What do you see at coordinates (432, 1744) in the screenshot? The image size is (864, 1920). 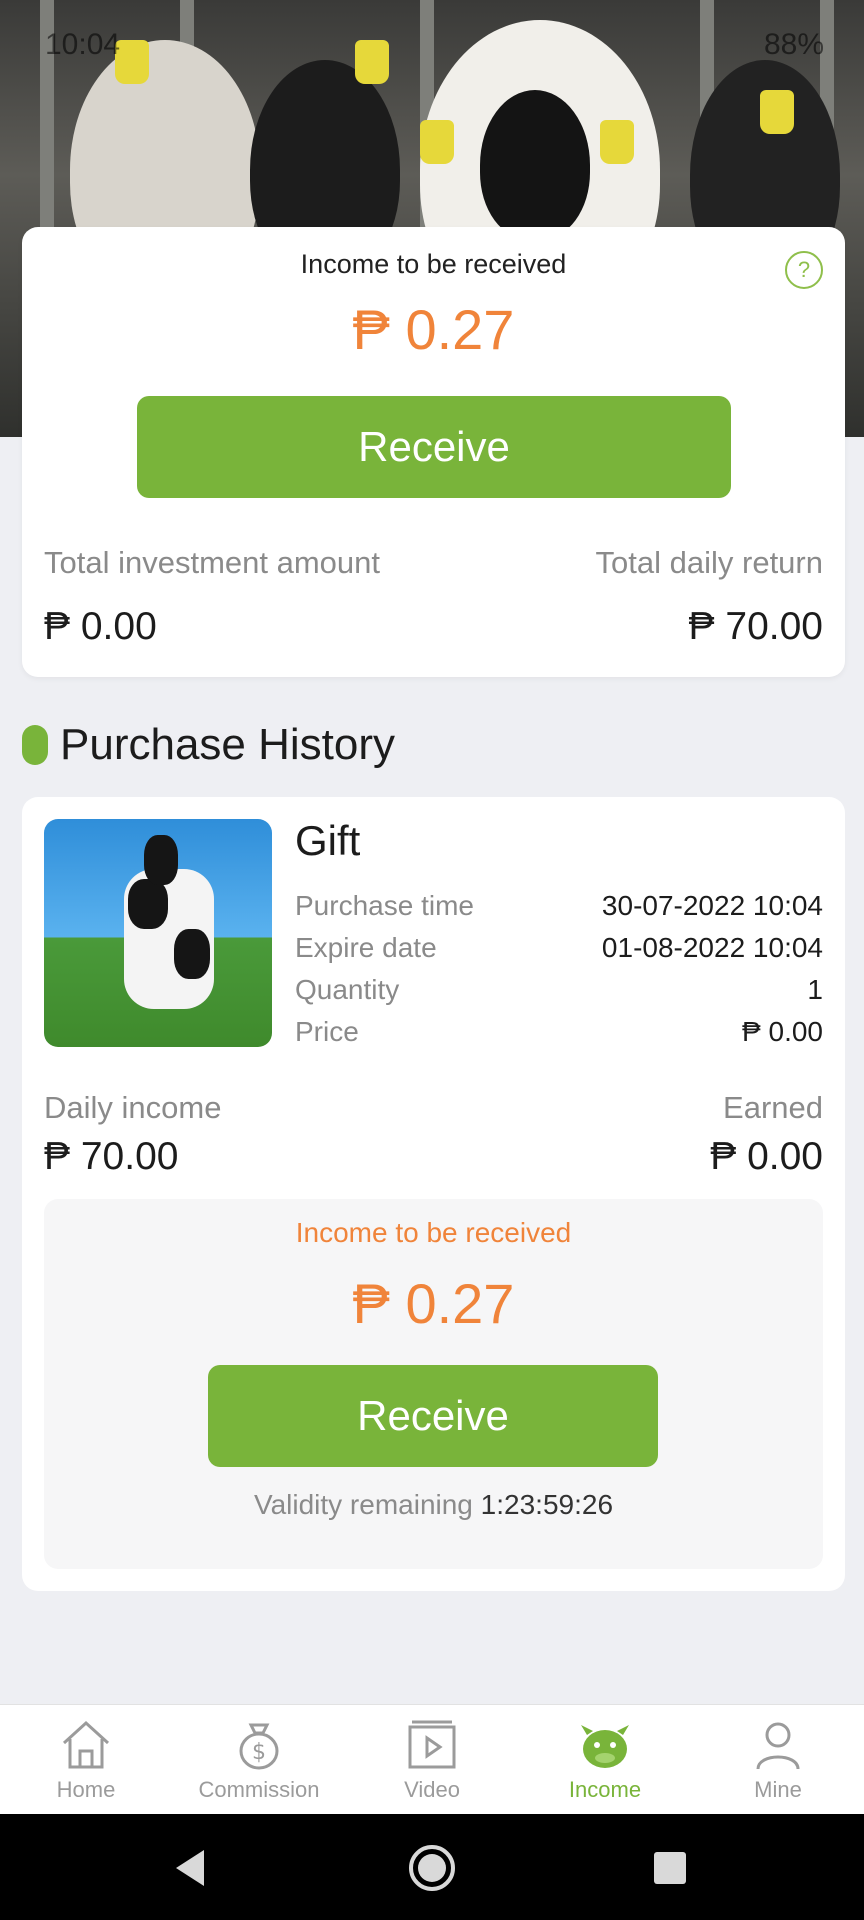 I see `video-icon` at bounding box center [432, 1744].